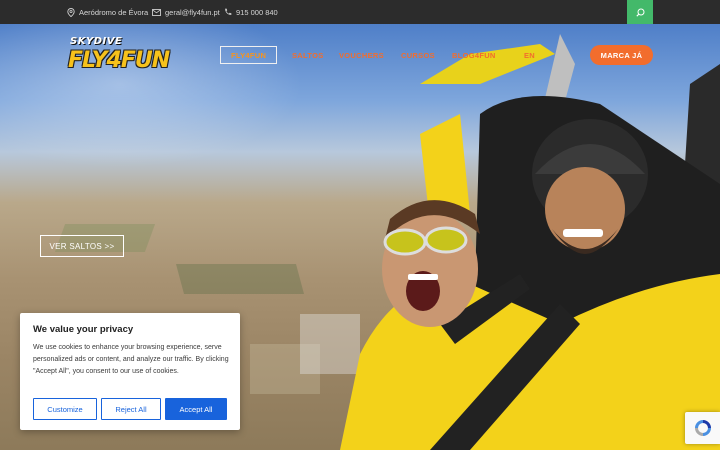  I want to click on nav-item-vouchers: VOUCHERS, so click(361, 55).